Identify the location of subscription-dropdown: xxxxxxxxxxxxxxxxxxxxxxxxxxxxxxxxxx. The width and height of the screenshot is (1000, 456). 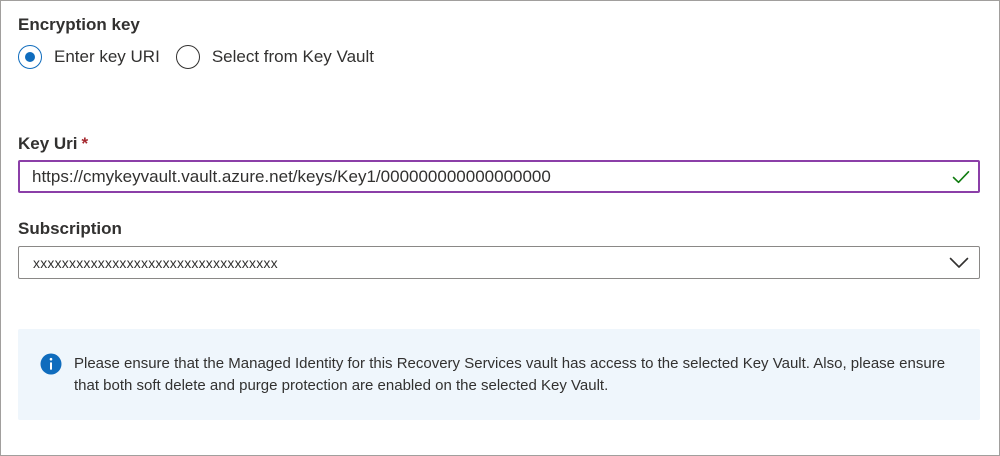
(499, 262).